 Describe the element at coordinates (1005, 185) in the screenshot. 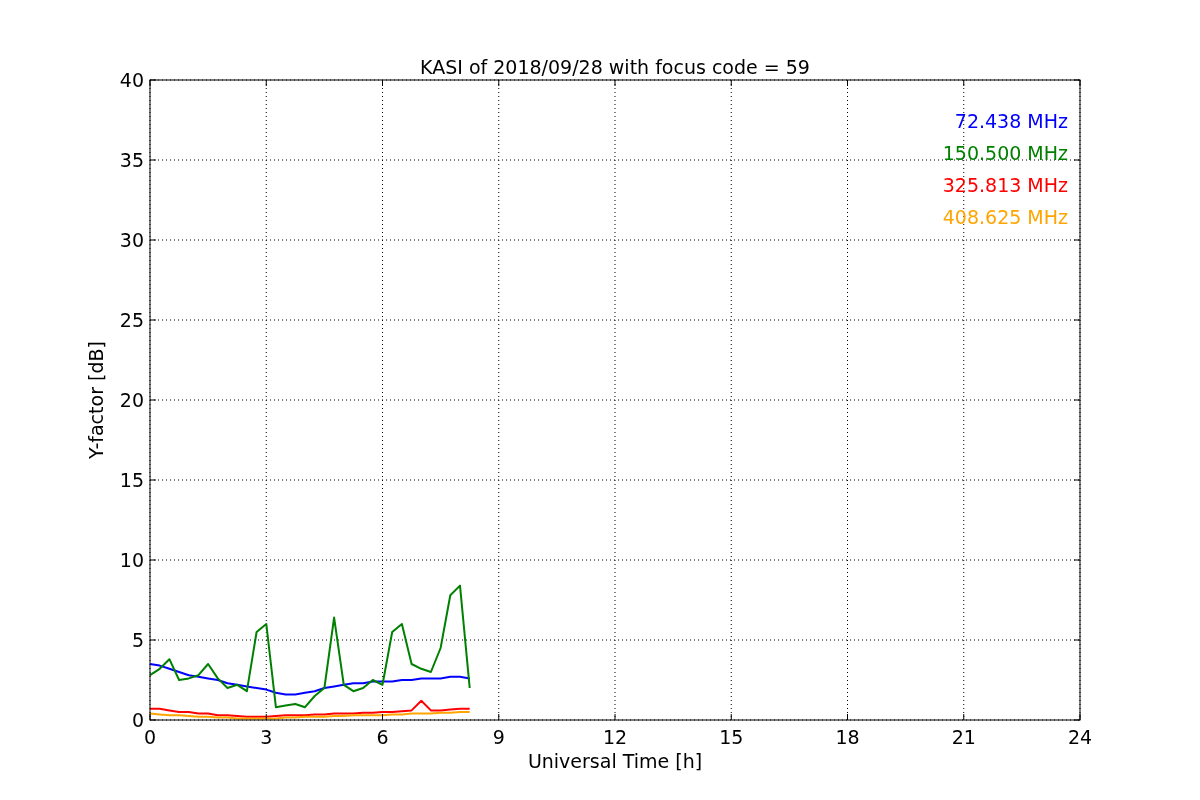

I see `legend-label: 325.813 MHz` at that location.